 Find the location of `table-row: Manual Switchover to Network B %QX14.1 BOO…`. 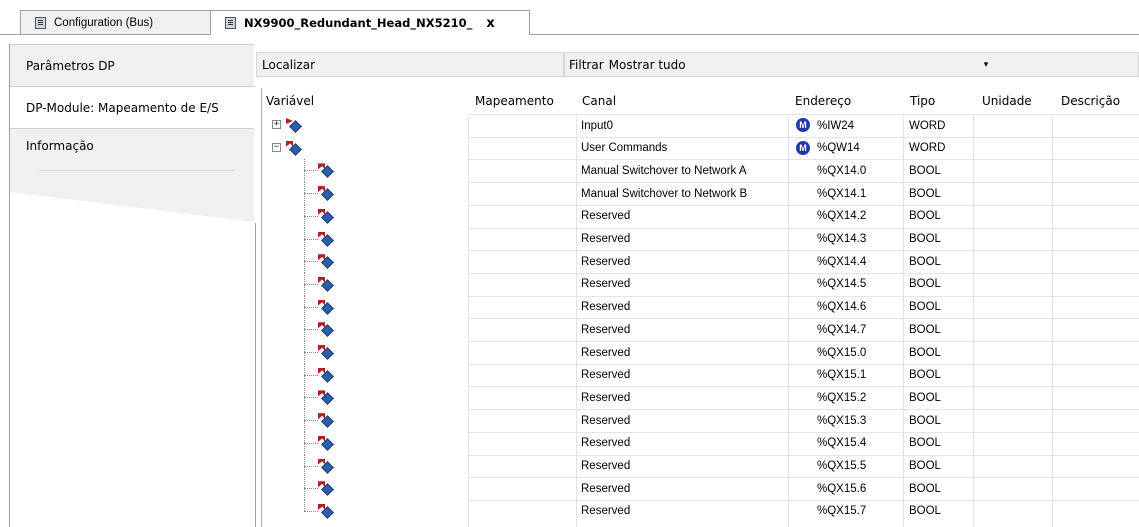

table-row: Manual Switchover to Network B %QX14.1 BOO… is located at coordinates (700, 194).